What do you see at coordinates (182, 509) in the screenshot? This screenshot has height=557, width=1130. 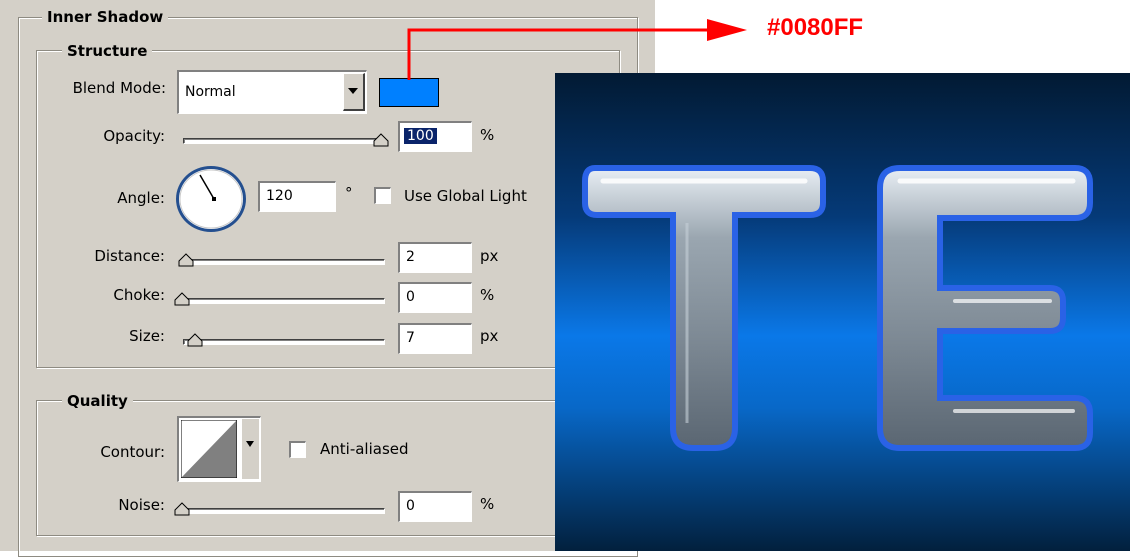 I see `noise-slider-thumb` at bounding box center [182, 509].